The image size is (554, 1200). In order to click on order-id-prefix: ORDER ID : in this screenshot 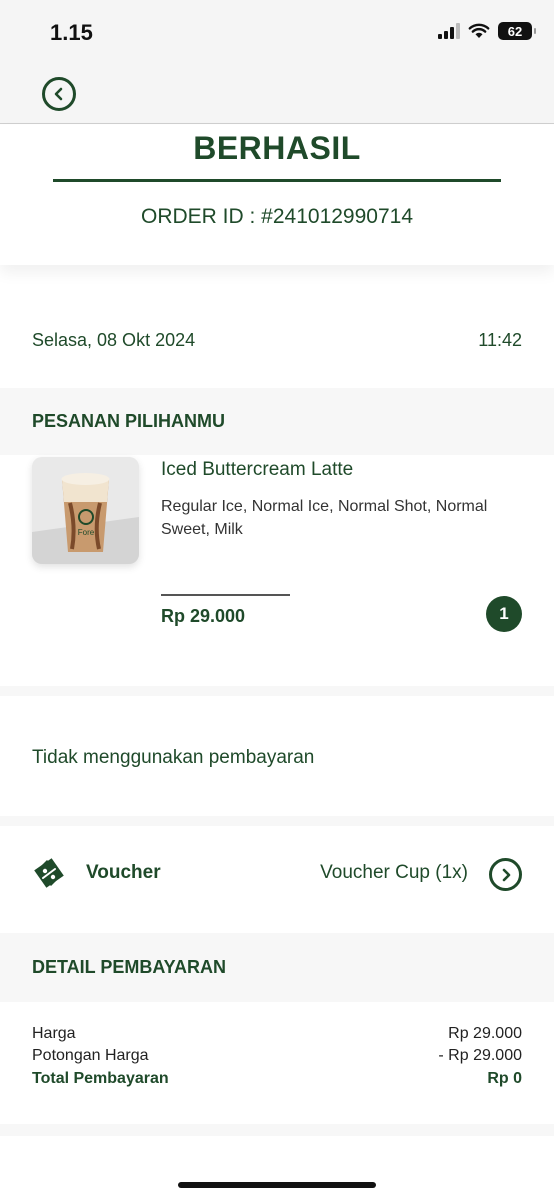, I will do `click(201, 216)`.